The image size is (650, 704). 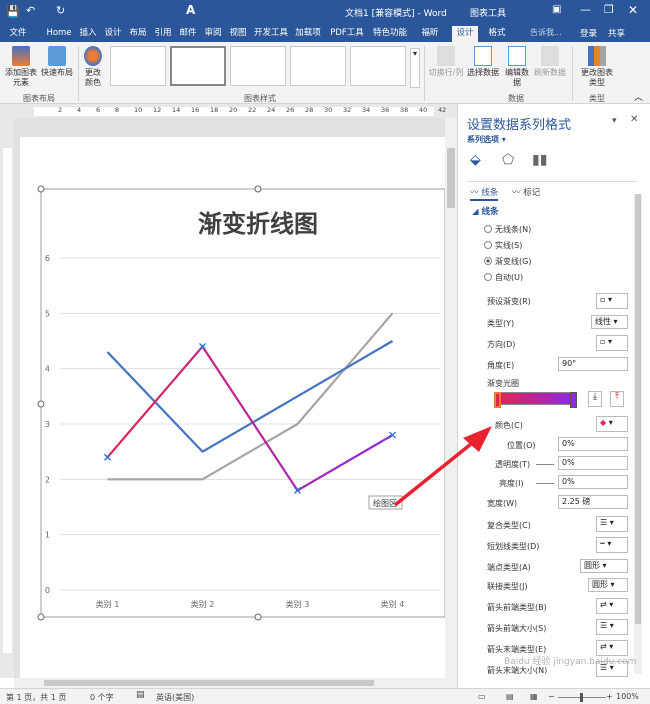 I want to click on zoom-out-icon: −, so click(x=551, y=696).